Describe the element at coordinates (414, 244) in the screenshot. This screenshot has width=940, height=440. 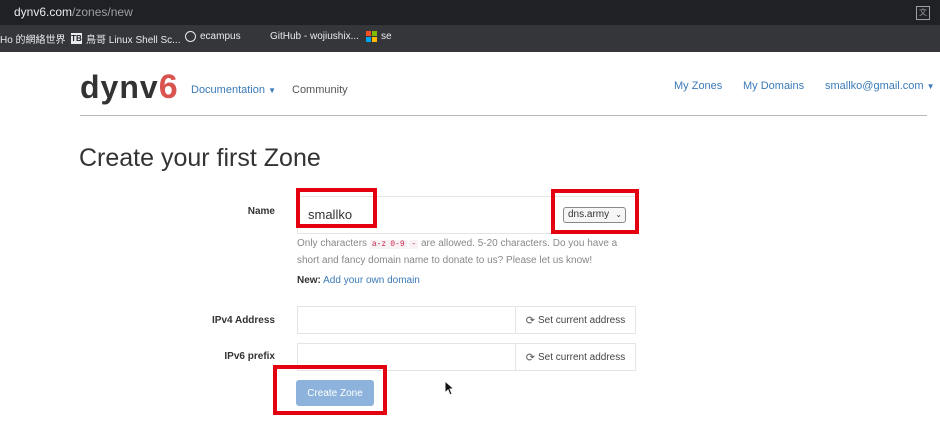
I see `code-allowed: -` at that location.